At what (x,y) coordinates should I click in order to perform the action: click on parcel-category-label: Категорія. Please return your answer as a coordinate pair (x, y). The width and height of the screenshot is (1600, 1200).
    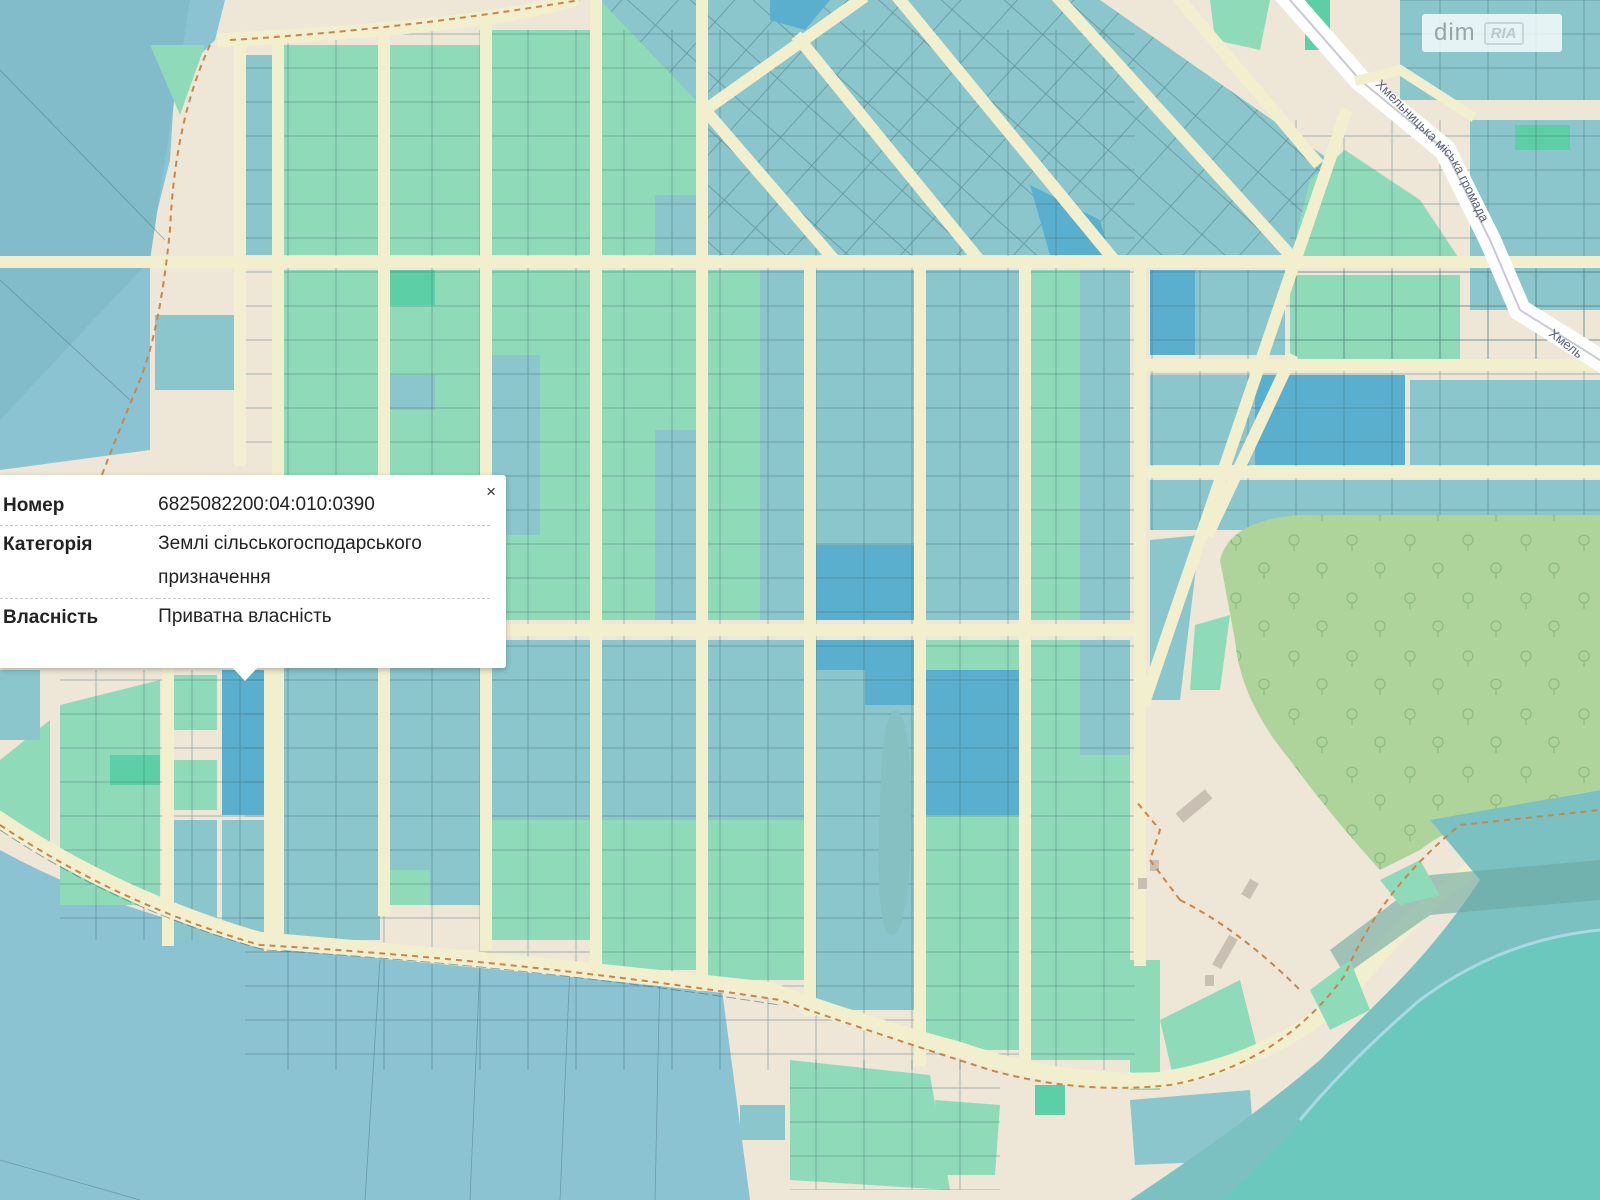
    Looking at the image, I should click on (79, 562).